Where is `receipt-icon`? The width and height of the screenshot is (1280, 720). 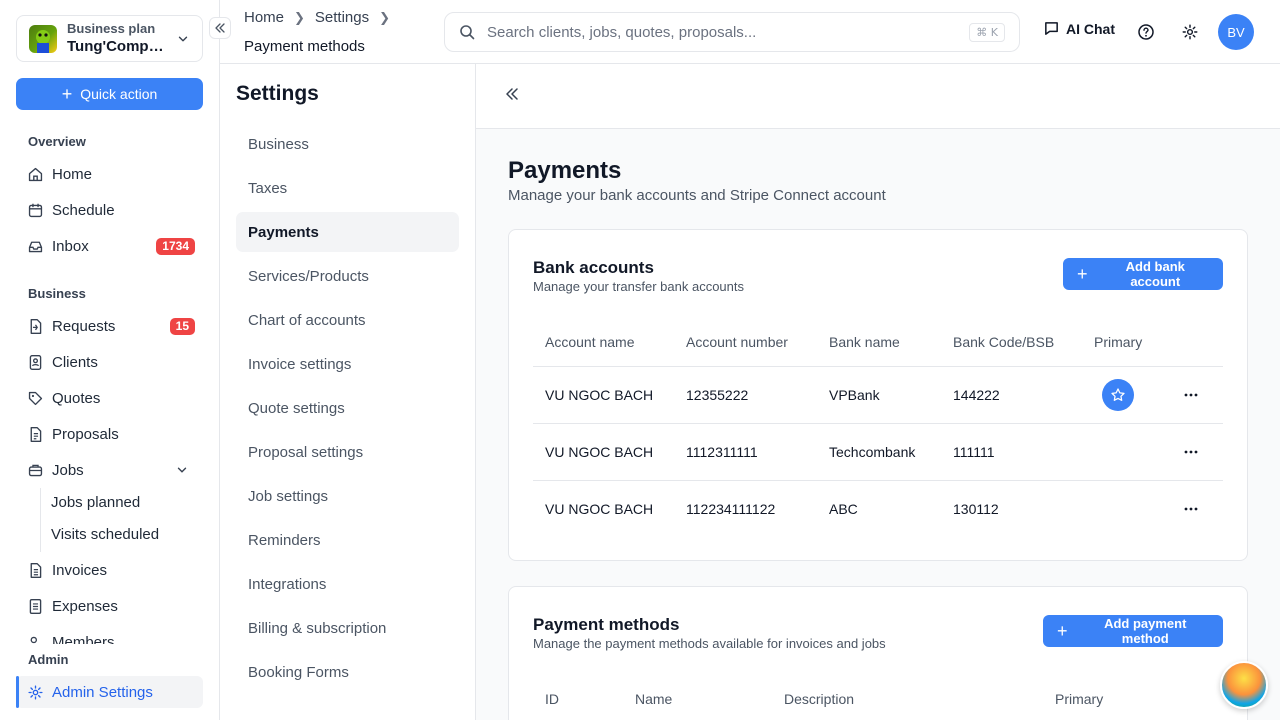 receipt-icon is located at coordinates (35, 606).